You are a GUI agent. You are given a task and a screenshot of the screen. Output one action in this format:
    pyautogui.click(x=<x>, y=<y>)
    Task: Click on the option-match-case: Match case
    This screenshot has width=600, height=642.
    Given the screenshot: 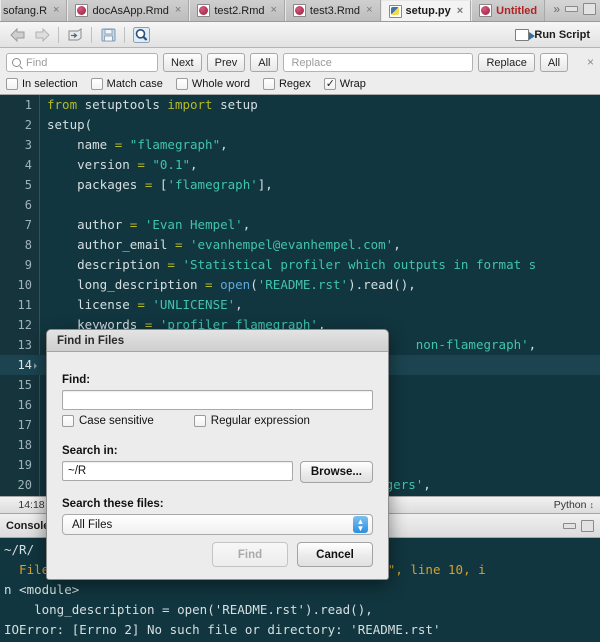 What is the action you would take?
    pyautogui.click(x=126, y=84)
    